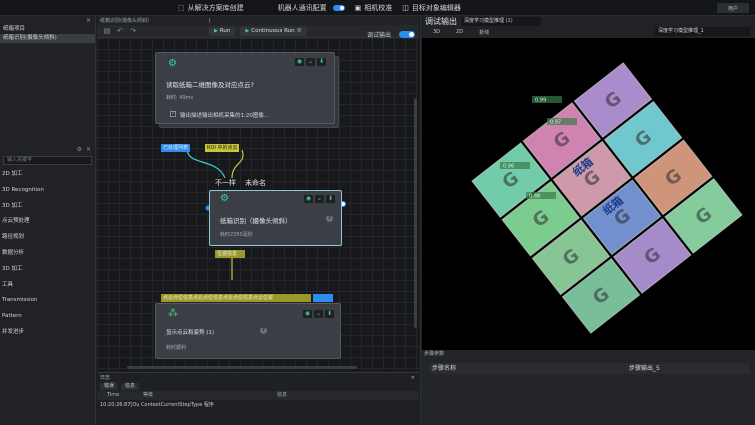  What do you see at coordinates (47, 175) in the screenshot?
I see `library-item: 2D 加工` at bounding box center [47, 175].